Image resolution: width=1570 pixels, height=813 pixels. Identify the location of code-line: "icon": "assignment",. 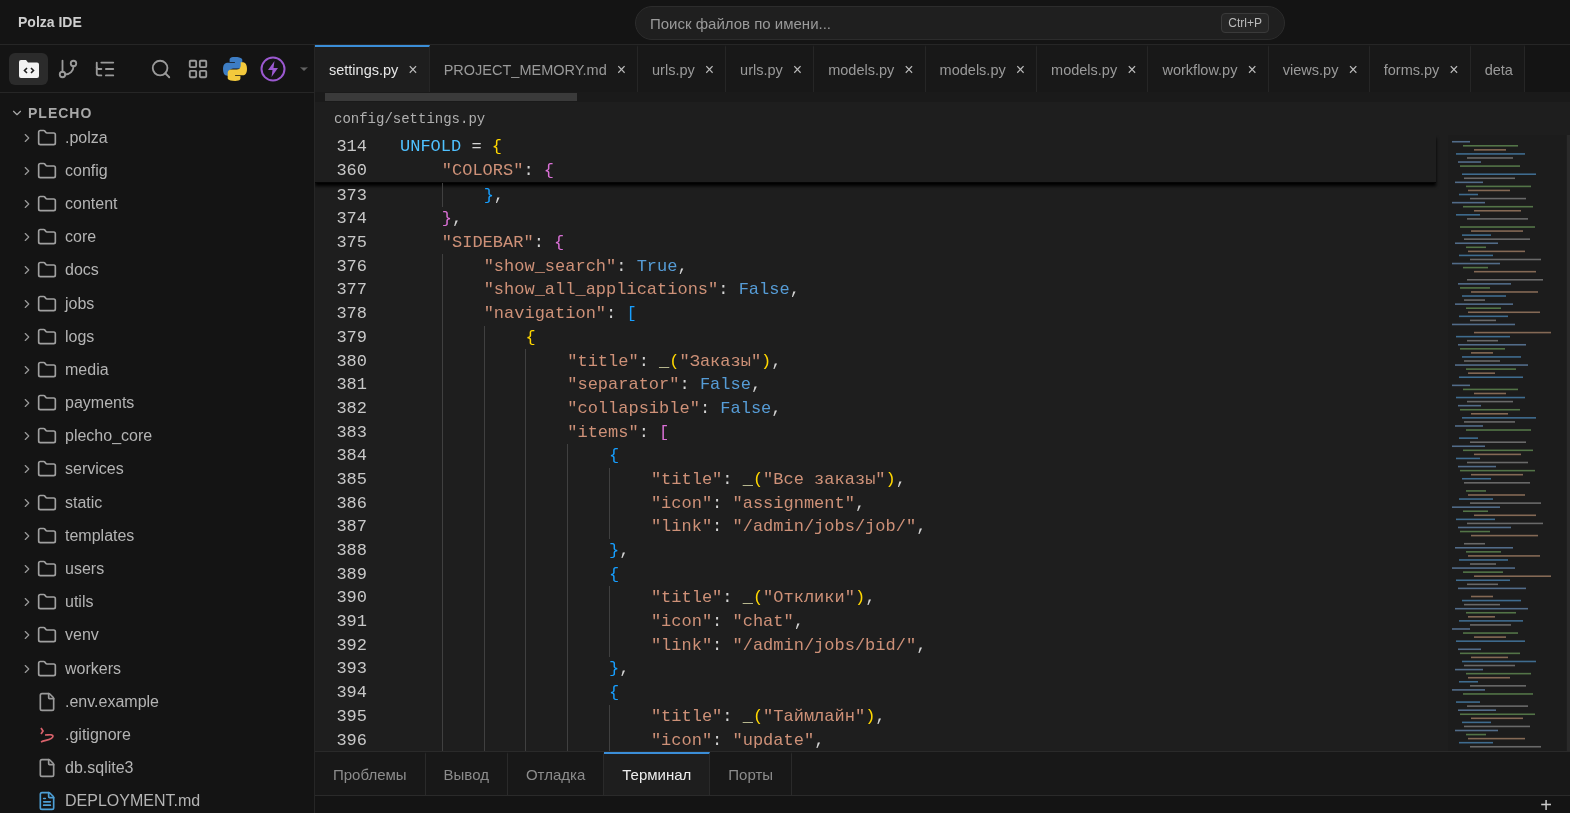
(633, 503).